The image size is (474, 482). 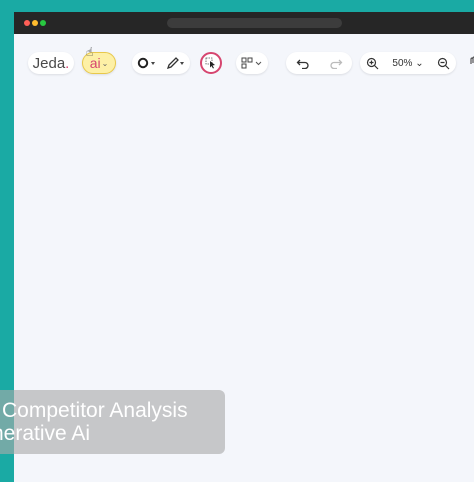 I want to click on grid-icon, so click(x=251, y=63).